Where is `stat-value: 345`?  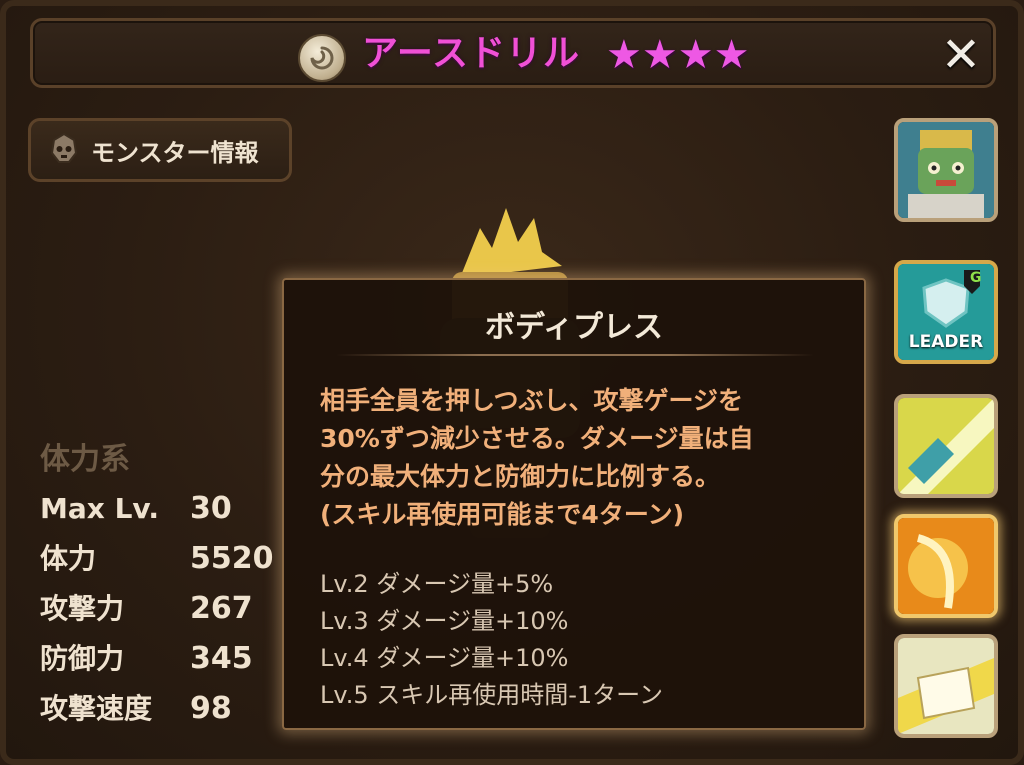
stat-value: 345 is located at coordinates (221, 658).